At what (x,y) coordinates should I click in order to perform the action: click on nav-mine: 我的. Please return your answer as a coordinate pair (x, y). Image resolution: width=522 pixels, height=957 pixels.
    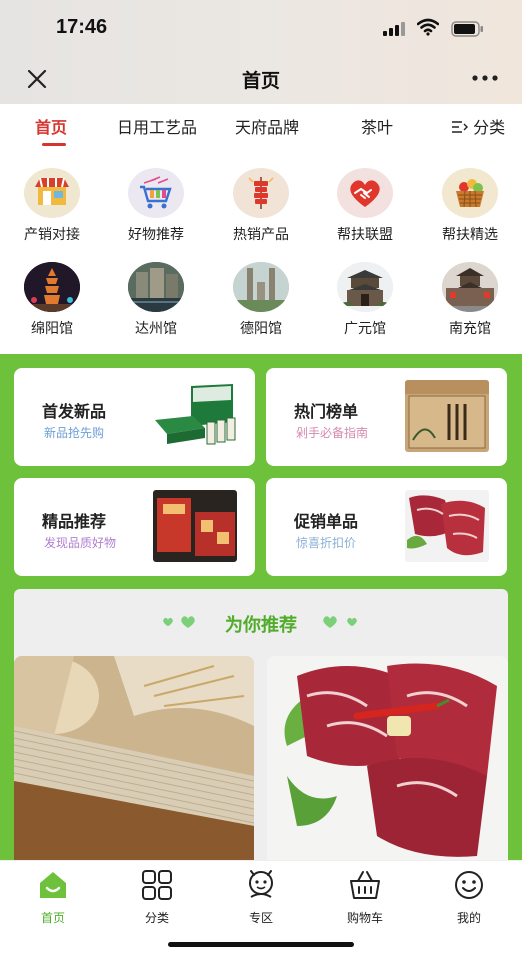
    Looking at the image, I should click on (469, 897).